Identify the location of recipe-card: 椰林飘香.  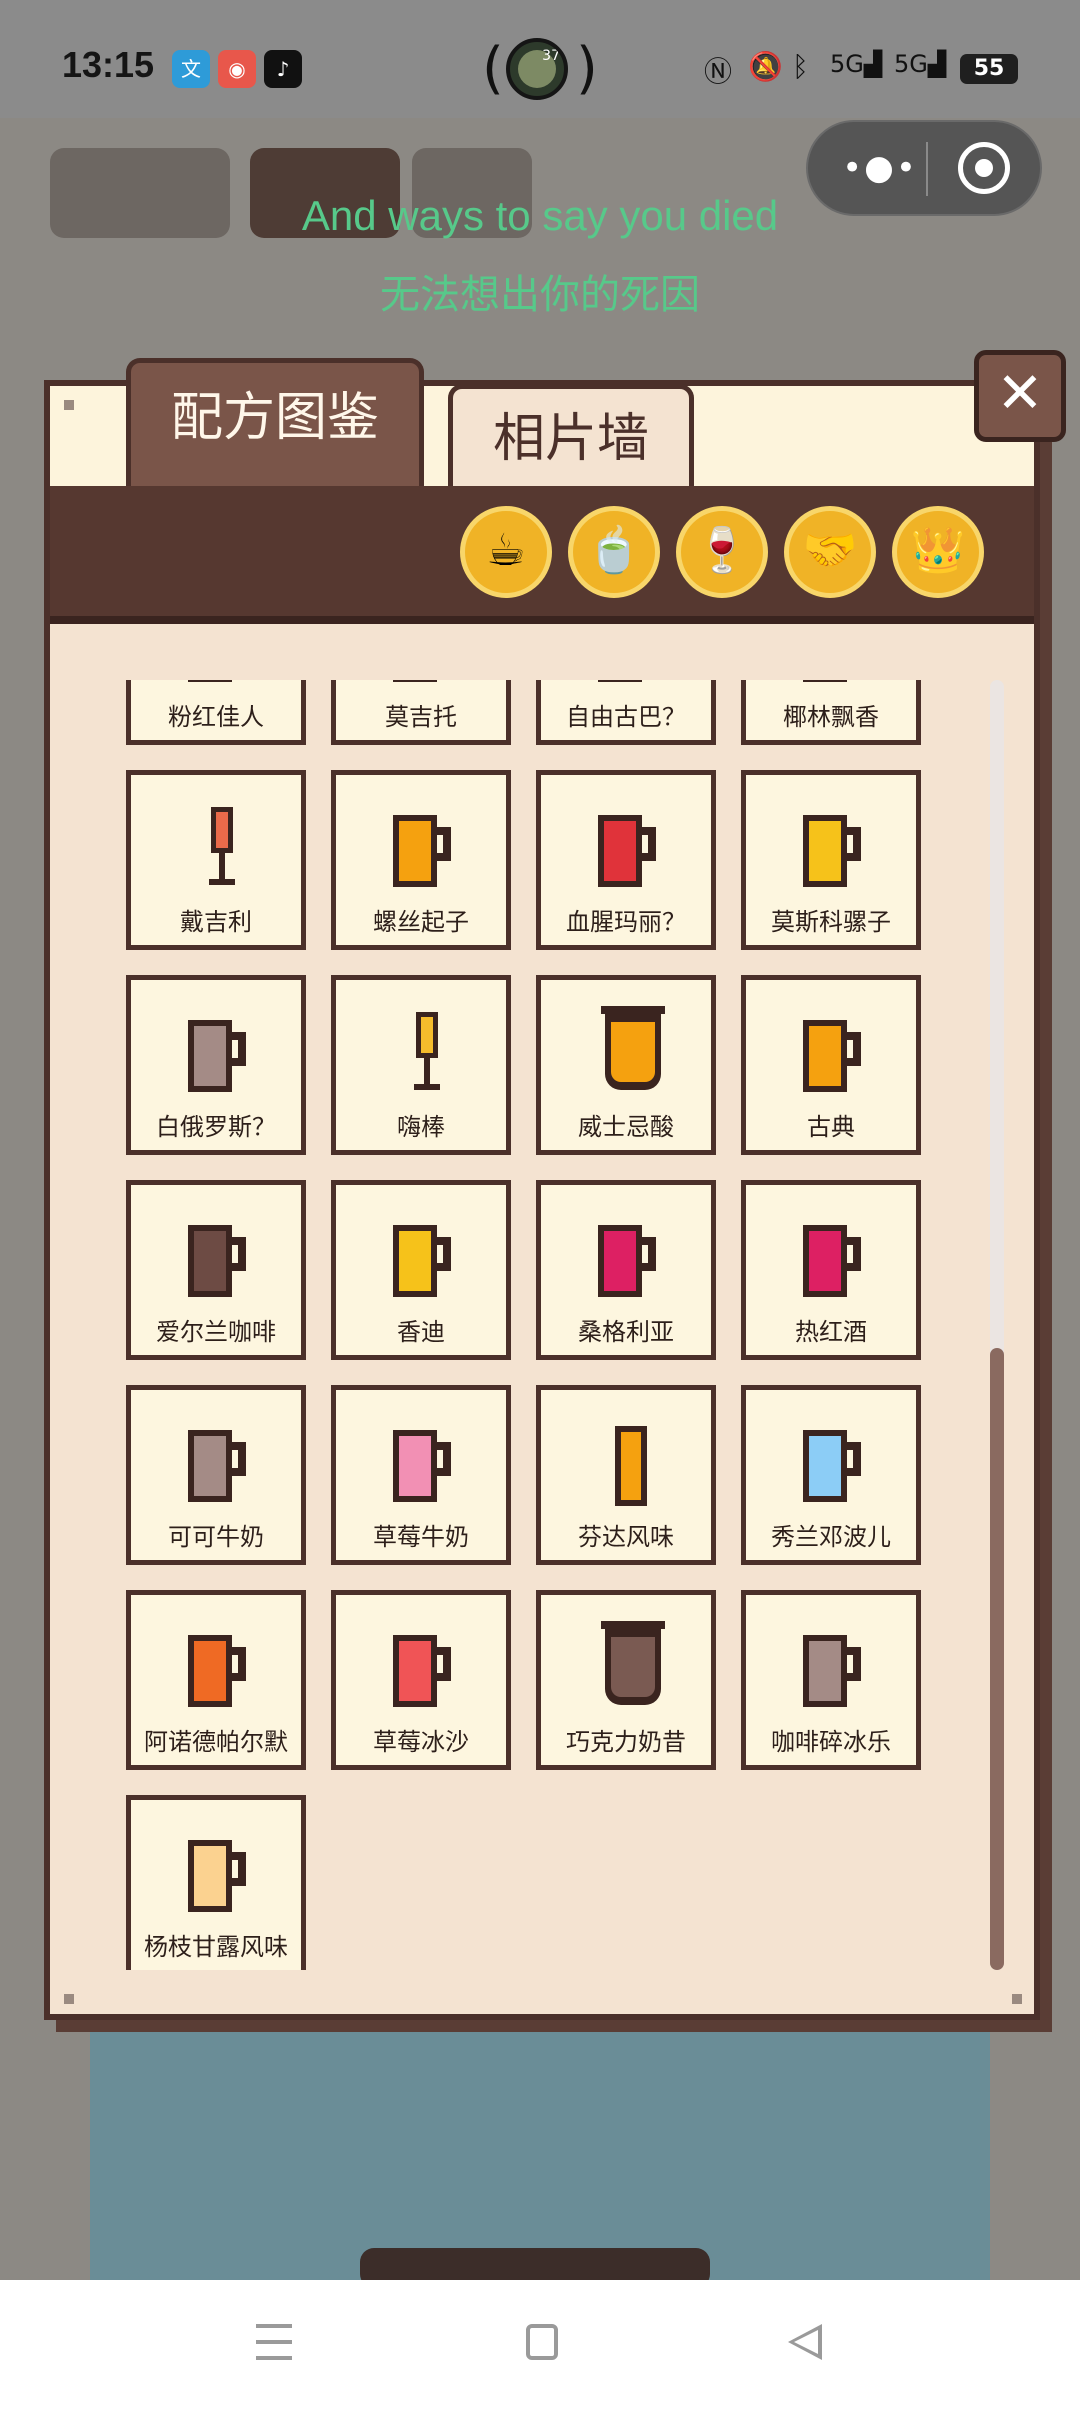
(831, 712).